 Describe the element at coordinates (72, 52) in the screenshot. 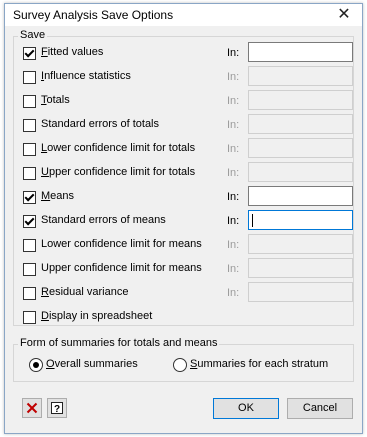

I see `save-option-label: Fitted values` at that location.